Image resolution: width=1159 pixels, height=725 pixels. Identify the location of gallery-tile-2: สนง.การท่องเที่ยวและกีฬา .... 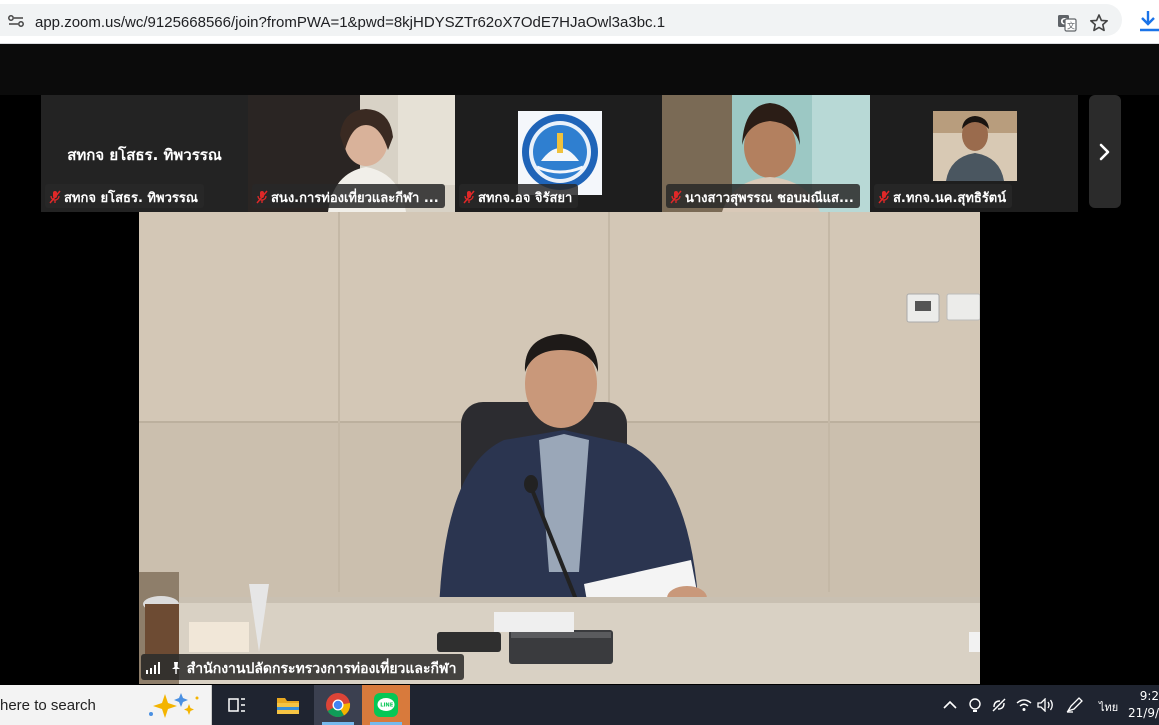
(351, 153).